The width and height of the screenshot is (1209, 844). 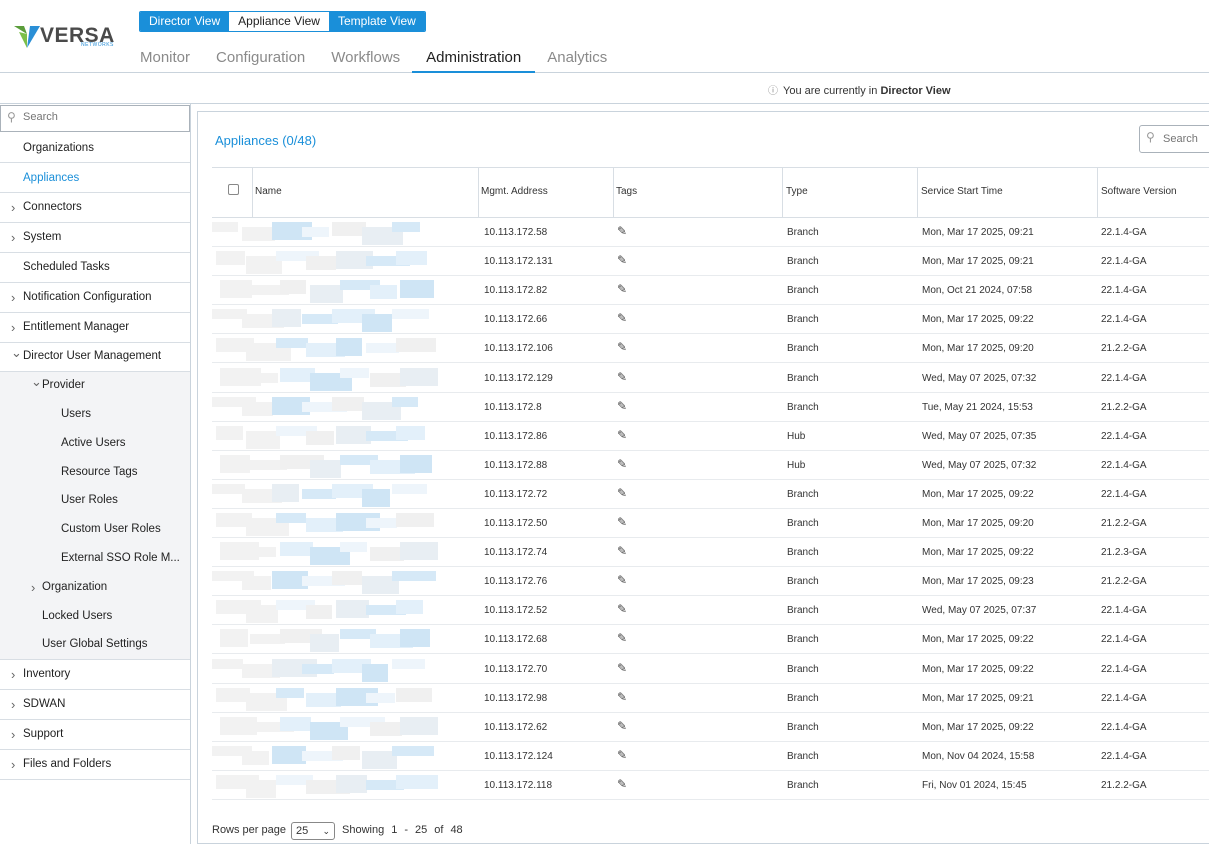 I want to click on column-header-tags: Tags, so click(x=626, y=191).